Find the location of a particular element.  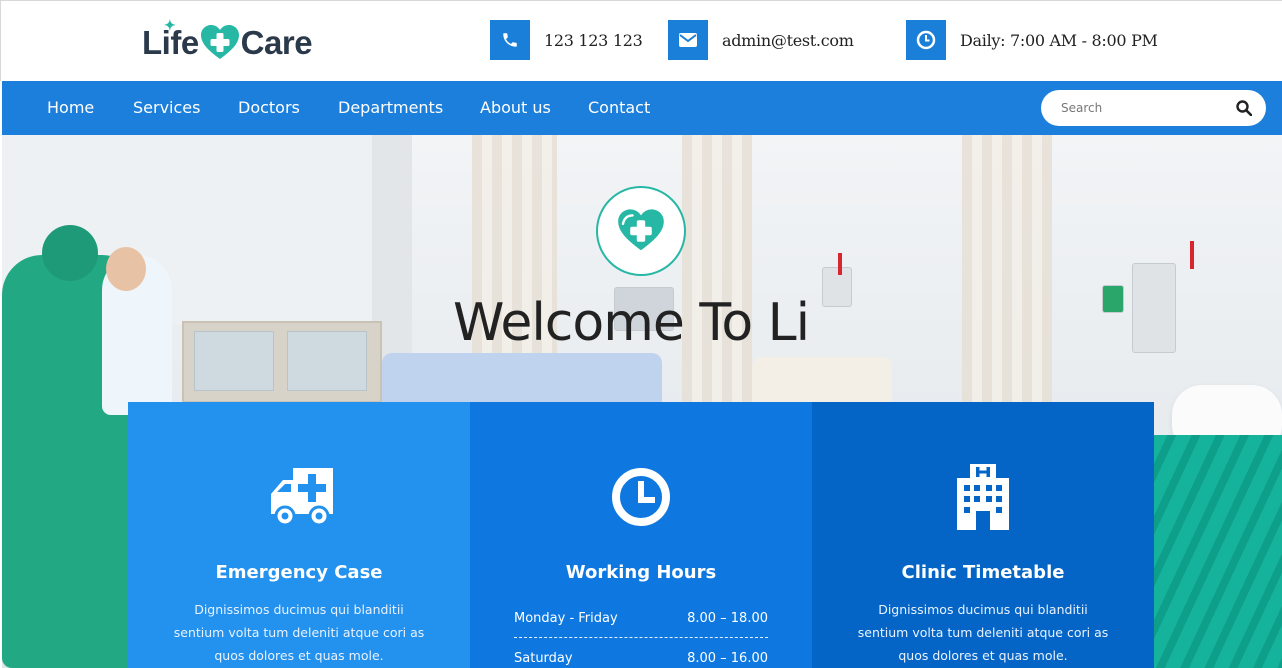

search-box is located at coordinates (1153, 108).